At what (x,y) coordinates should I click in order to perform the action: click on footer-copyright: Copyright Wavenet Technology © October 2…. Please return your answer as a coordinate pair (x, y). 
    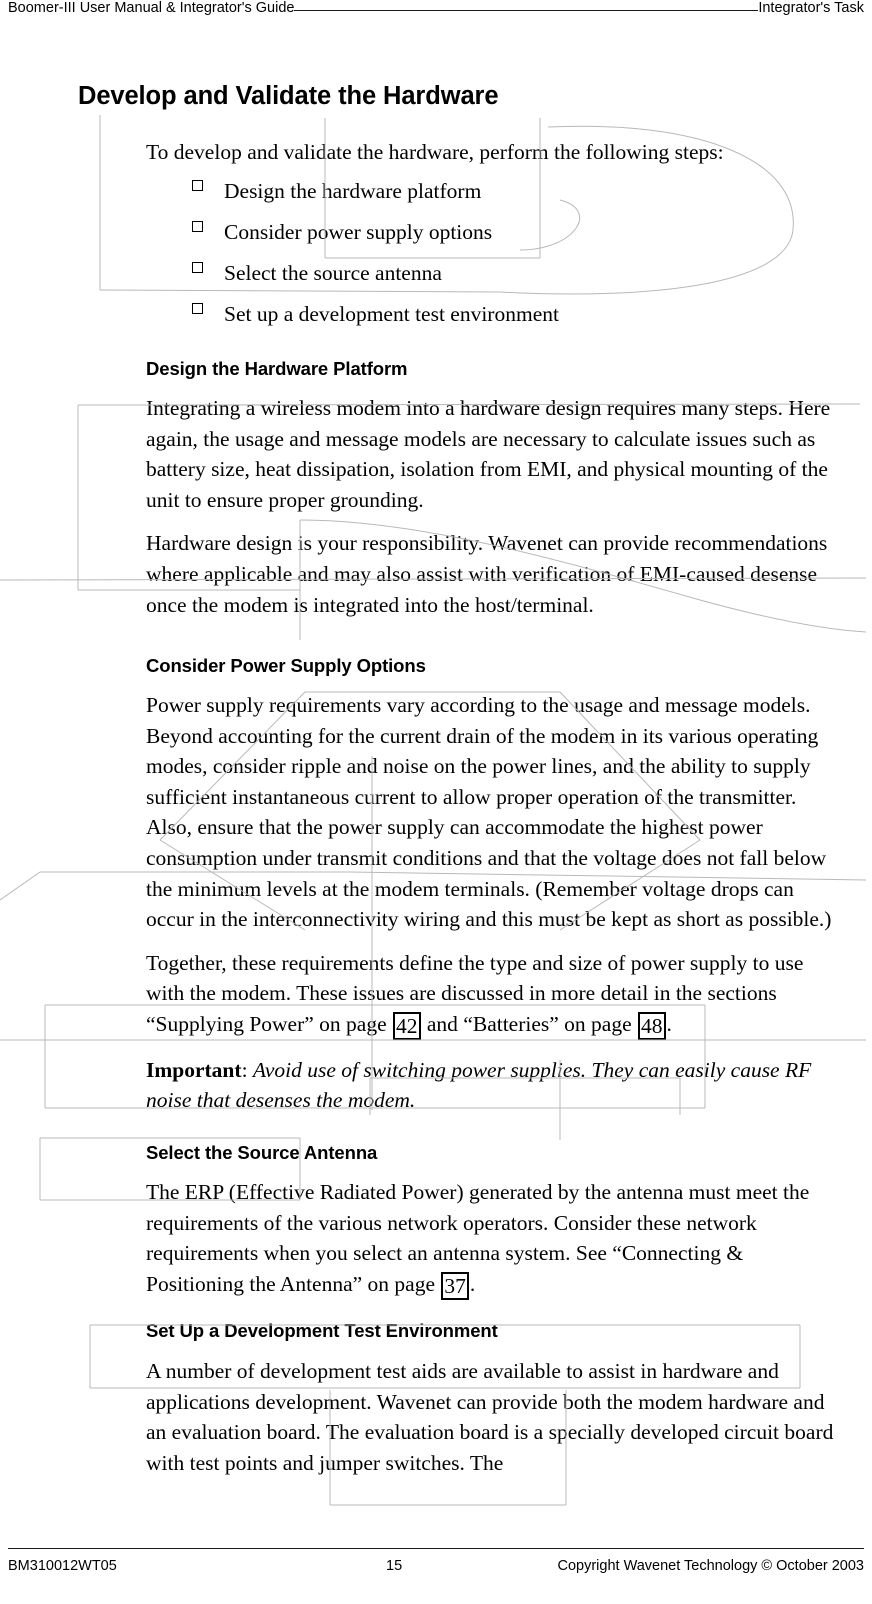
    Looking at the image, I should click on (711, 1566).